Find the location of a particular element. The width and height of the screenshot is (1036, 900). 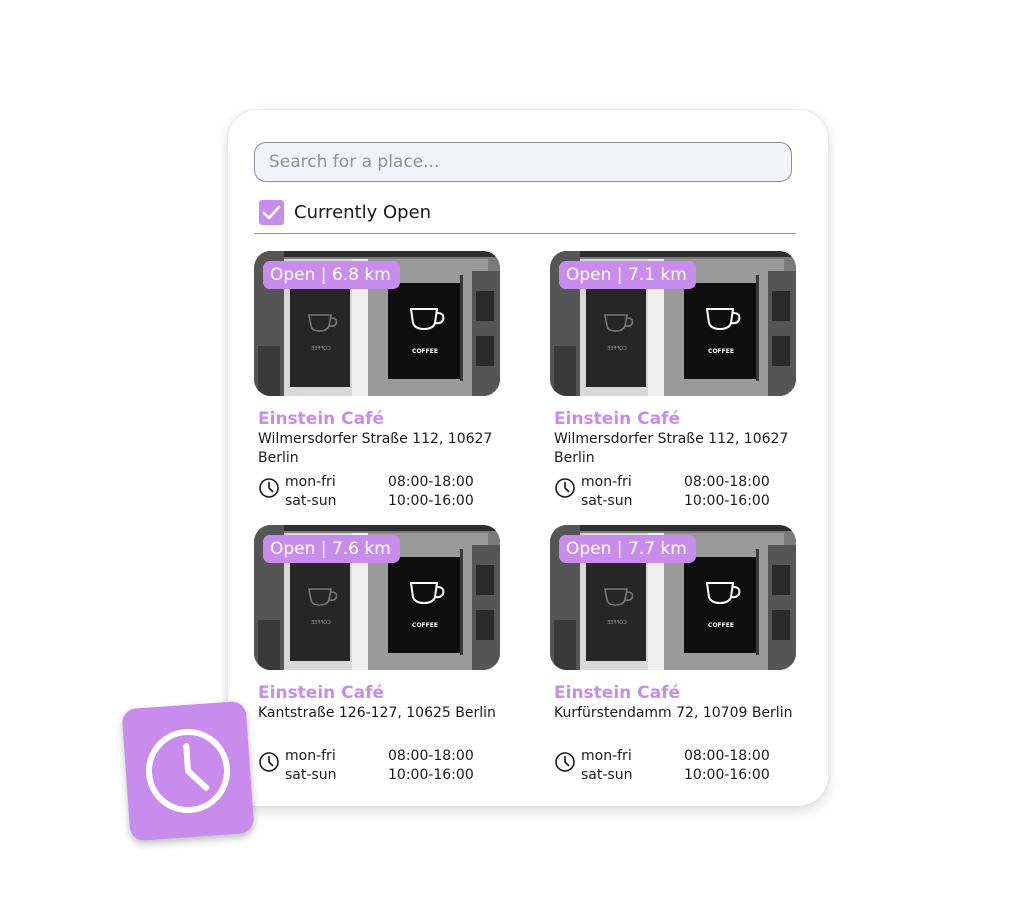

clock-badge is located at coordinates (188, 771).